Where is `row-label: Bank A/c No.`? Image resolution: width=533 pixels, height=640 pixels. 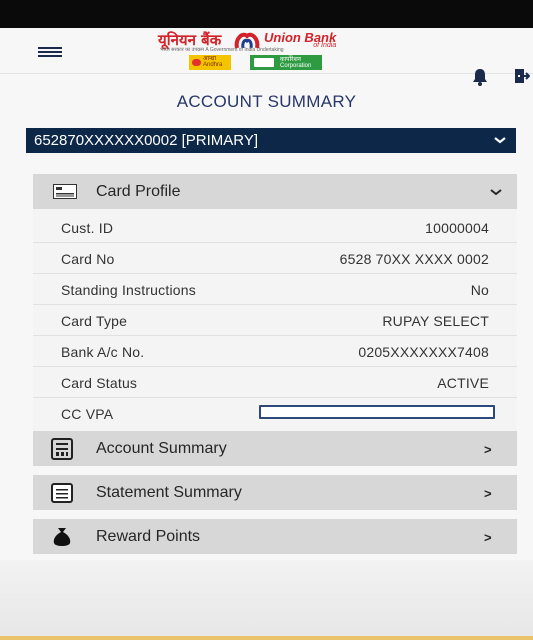 row-label: Bank A/c No. is located at coordinates (103, 352).